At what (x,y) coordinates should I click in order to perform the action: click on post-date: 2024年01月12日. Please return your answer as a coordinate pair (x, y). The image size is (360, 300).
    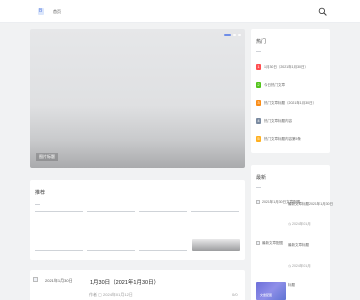
    Looking at the image, I should click on (118, 294).